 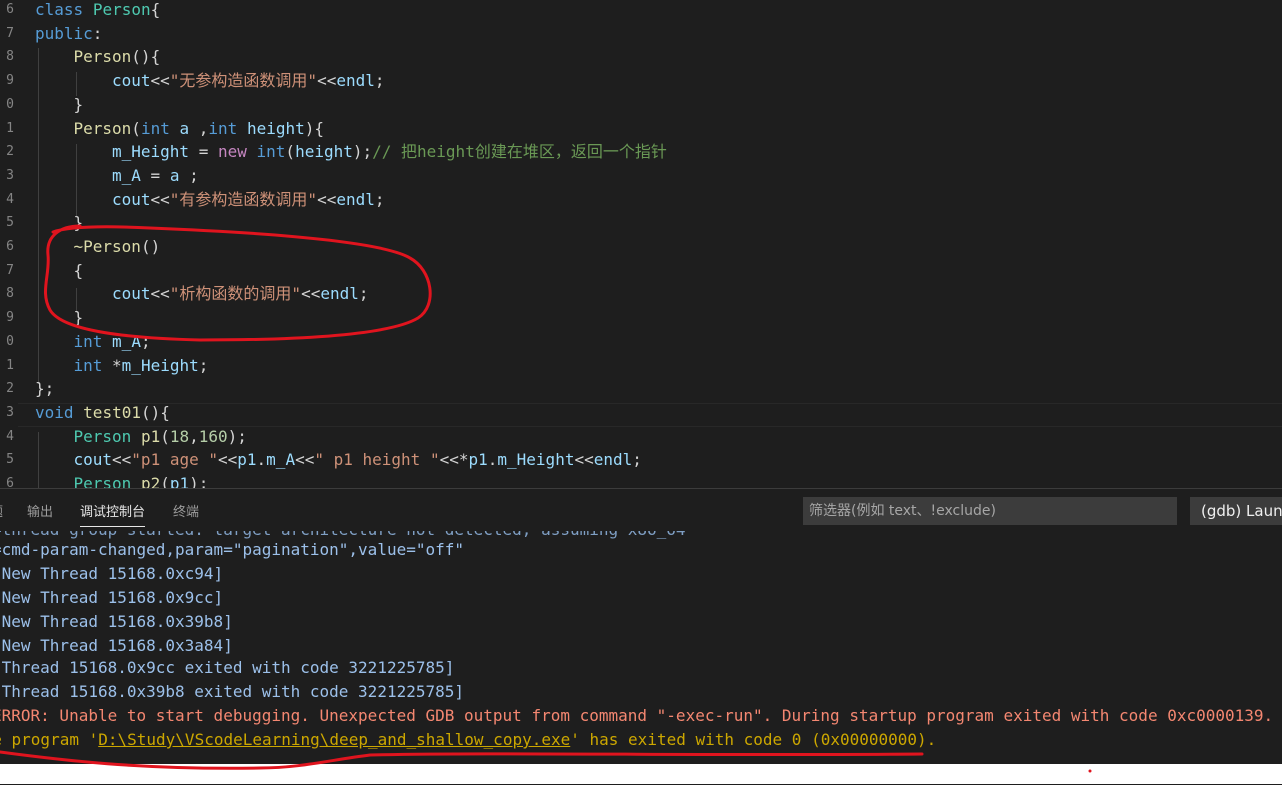 What do you see at coordinates (107, 246) in the screenshot?
I see `code-token: ~Person` at bounding box center [107, 246].